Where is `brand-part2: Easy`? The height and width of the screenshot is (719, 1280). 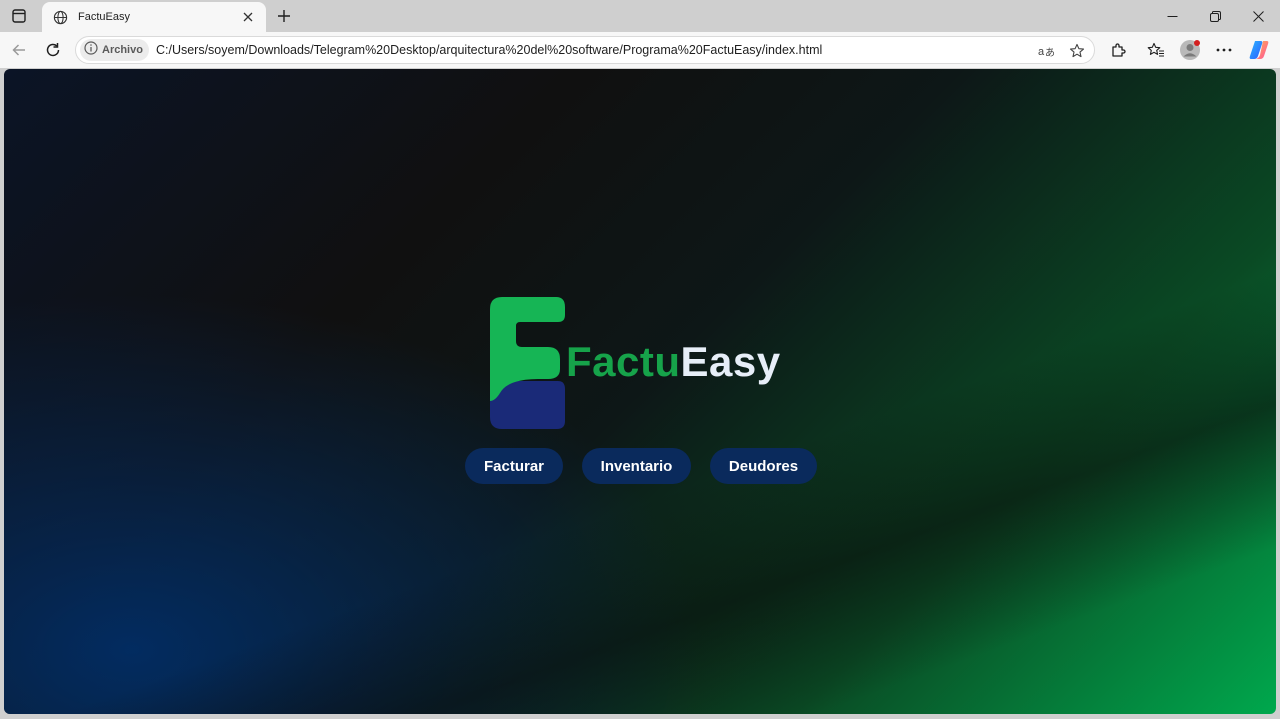 brand-part2: Easy is located at coordinates (730, 361).